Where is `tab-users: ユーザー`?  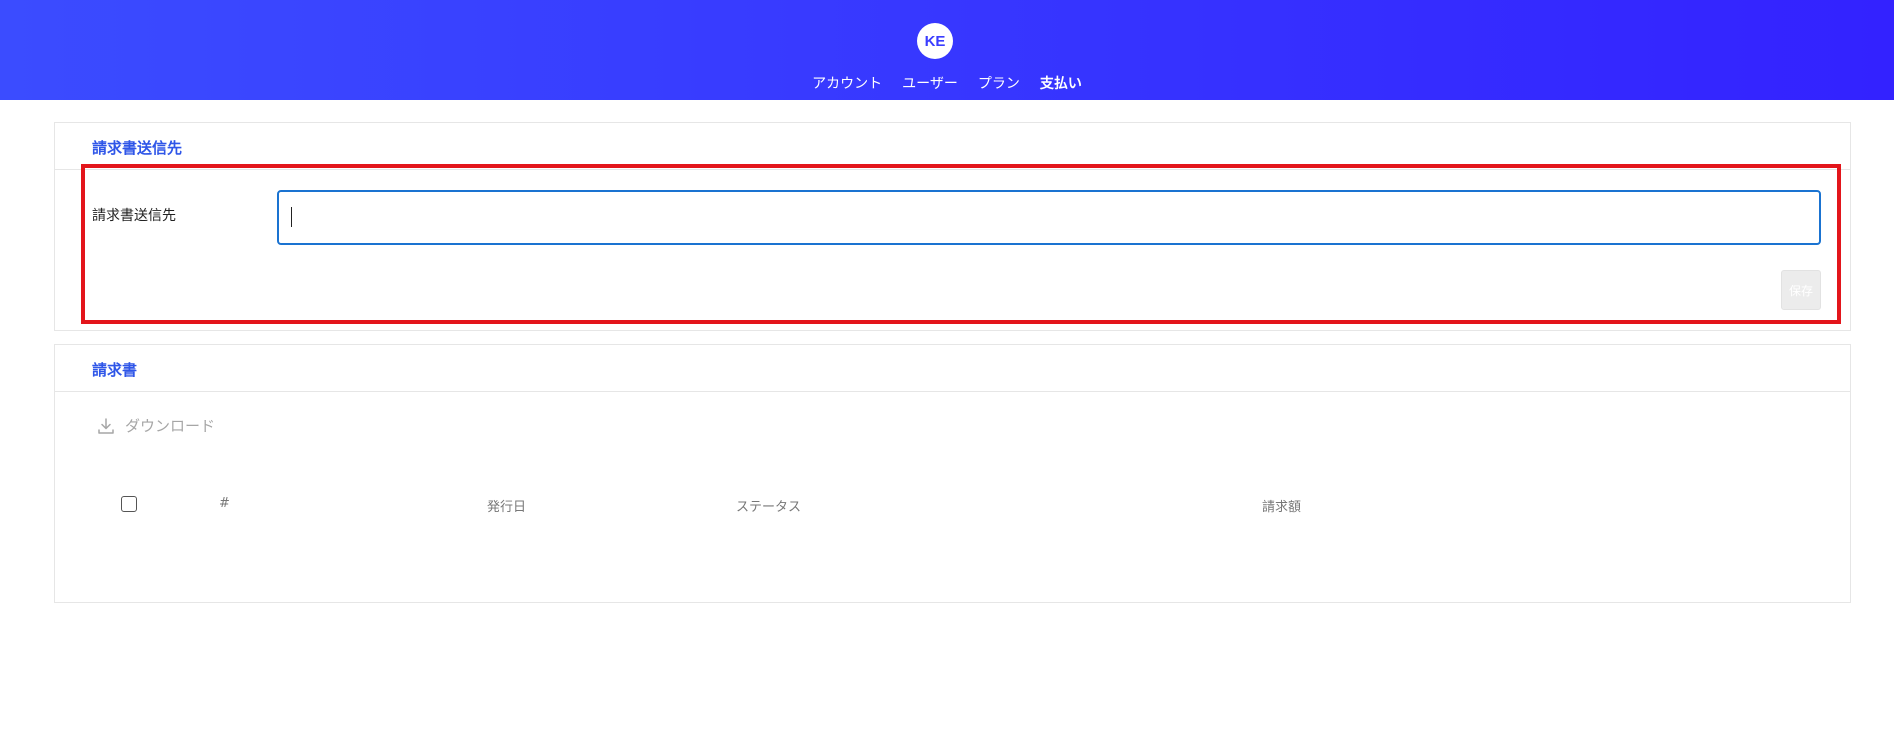 tab-users: ユーザー is located at coordinates (930, 84).